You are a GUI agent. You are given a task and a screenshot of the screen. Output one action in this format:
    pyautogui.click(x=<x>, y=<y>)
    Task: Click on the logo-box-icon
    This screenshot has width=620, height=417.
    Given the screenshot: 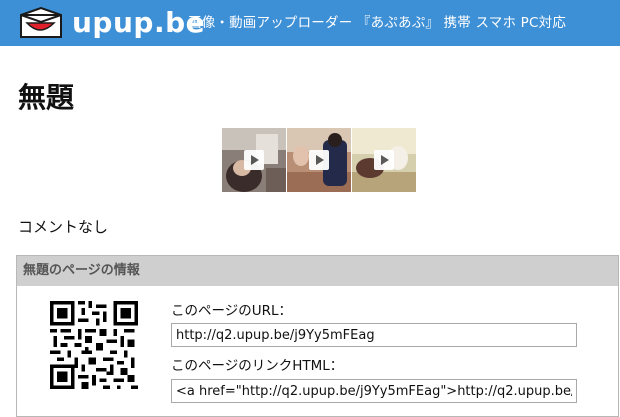 What is the action you would take?
    pyautogui.click(x=41, y=22)
    